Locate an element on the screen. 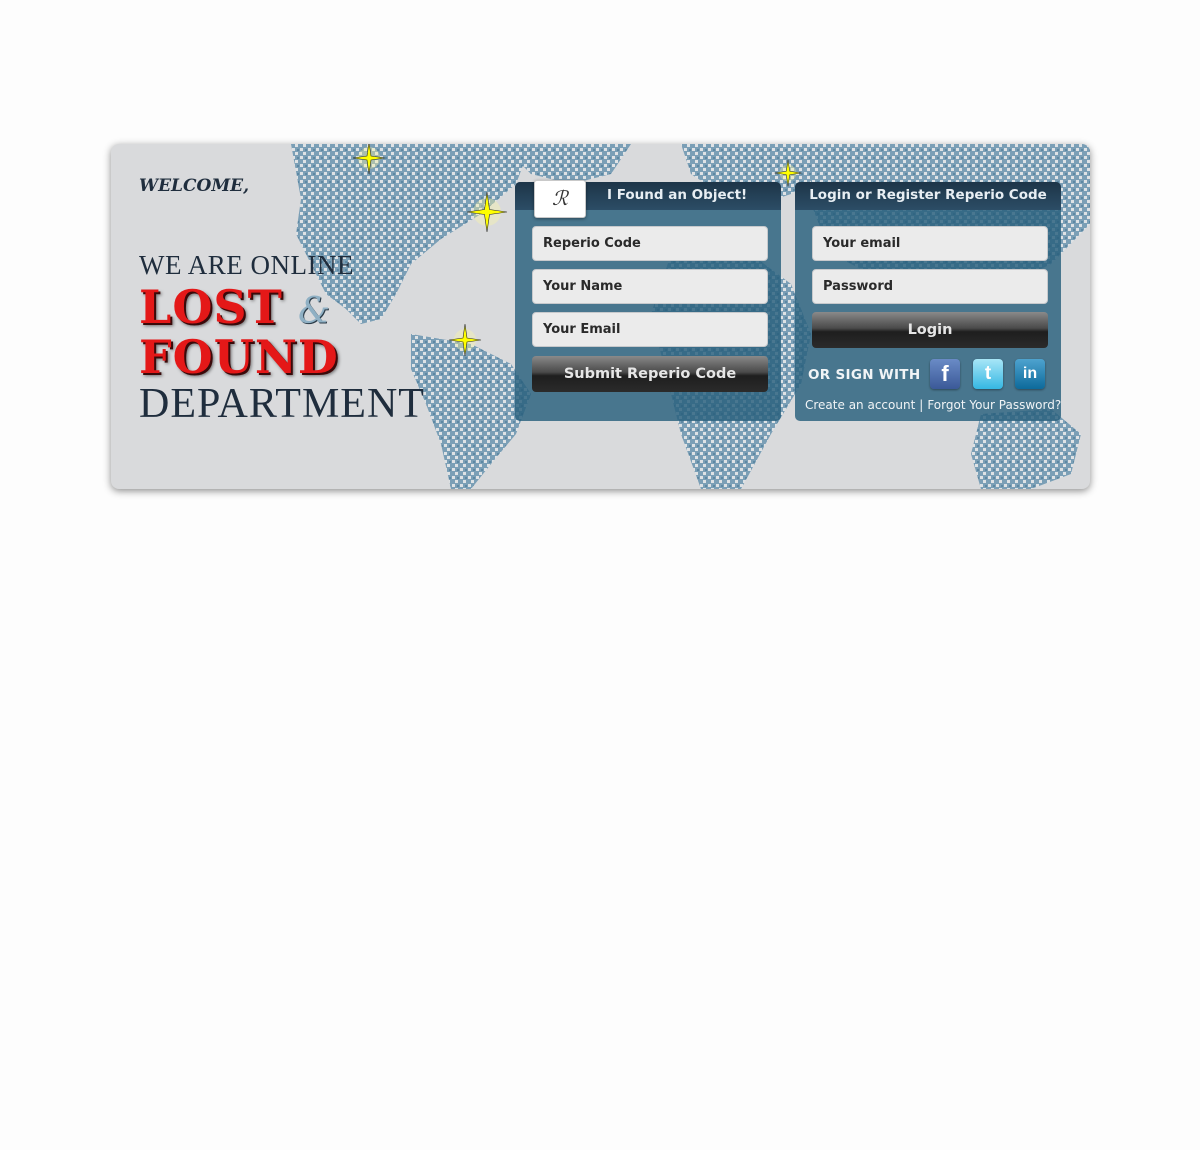 The height and width of the screenshot is (1150, 1200). name-input is located at coordinates (650, 286).